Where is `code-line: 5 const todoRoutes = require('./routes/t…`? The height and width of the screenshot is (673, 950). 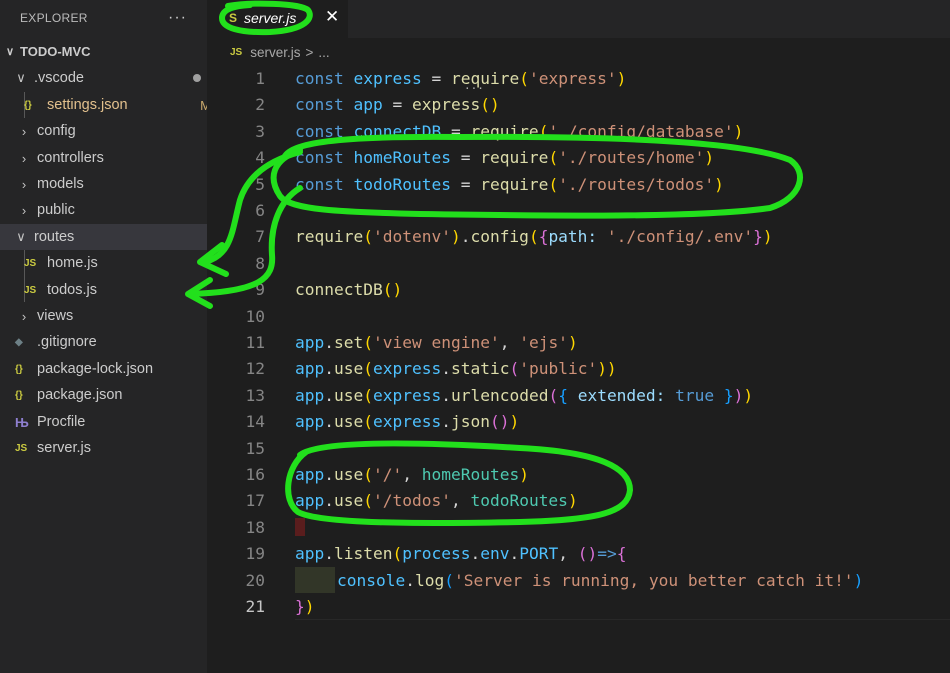
code-line: 5 const todoRoutes = require('./routes/t… is located at coordinates (578, 184).